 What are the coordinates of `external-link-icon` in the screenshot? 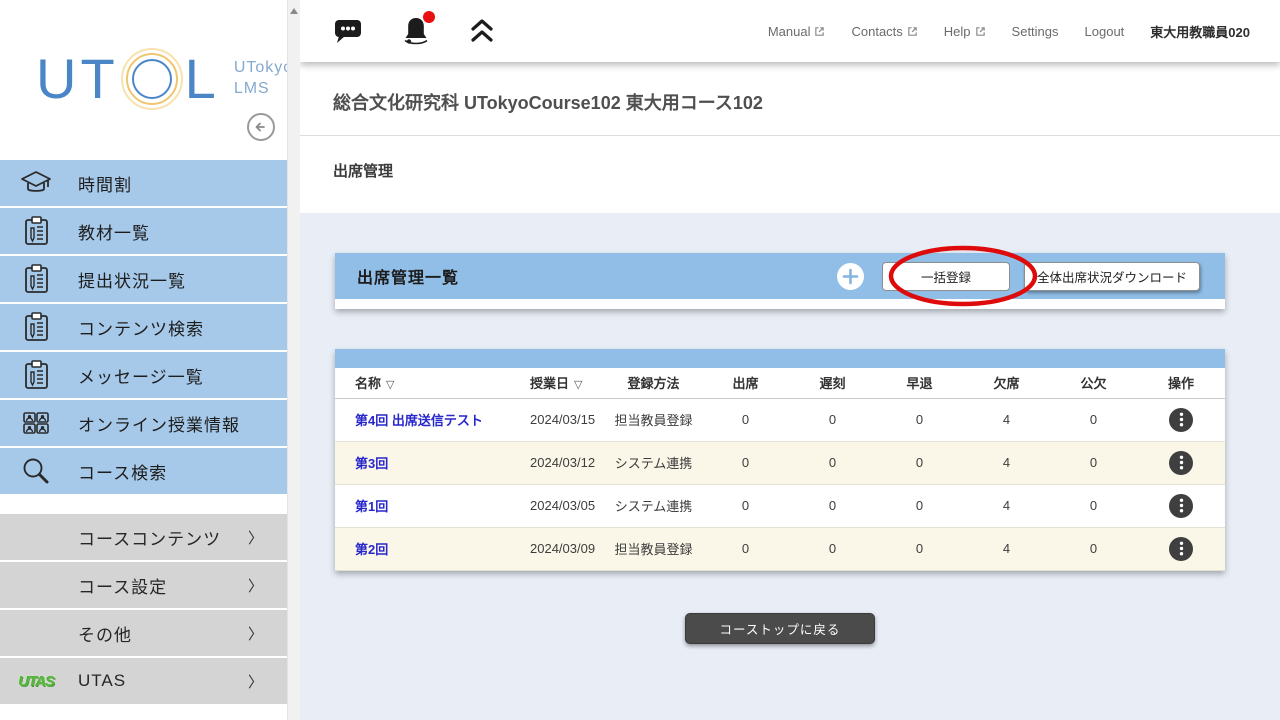 It's located at (912, 31).